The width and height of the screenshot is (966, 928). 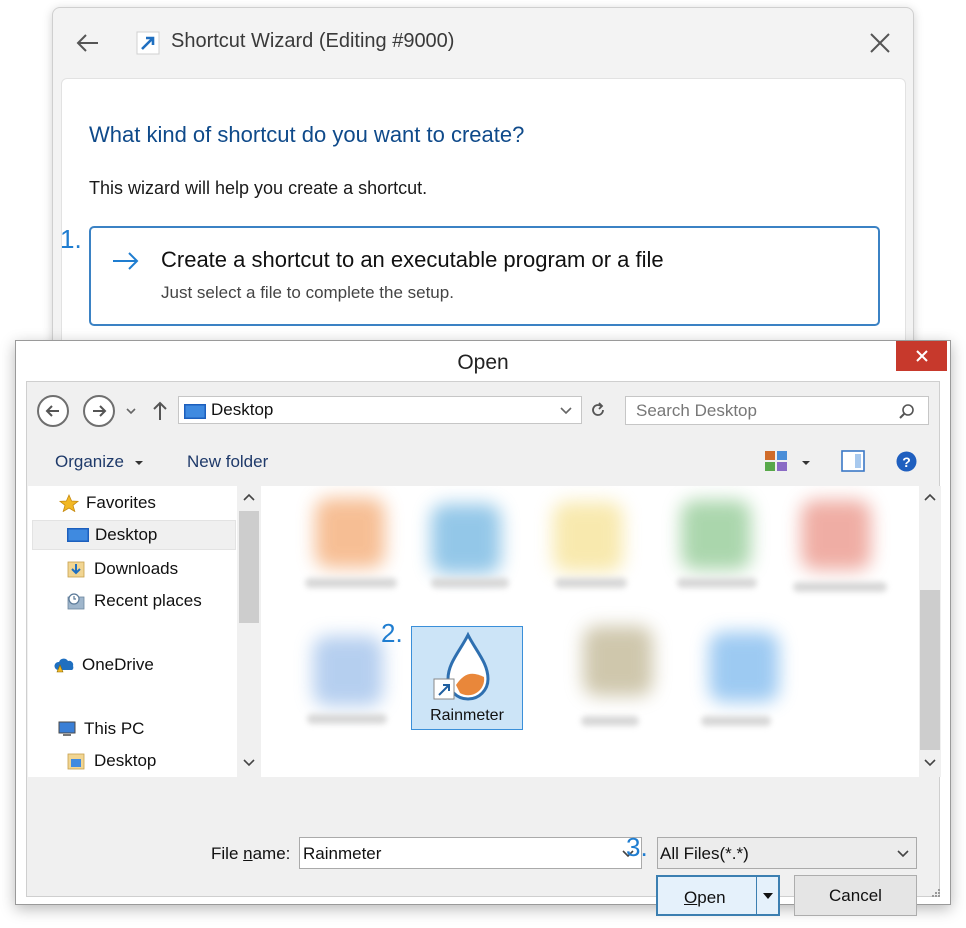 I want to click on file-scrollbar, so click(x=930, y=631).